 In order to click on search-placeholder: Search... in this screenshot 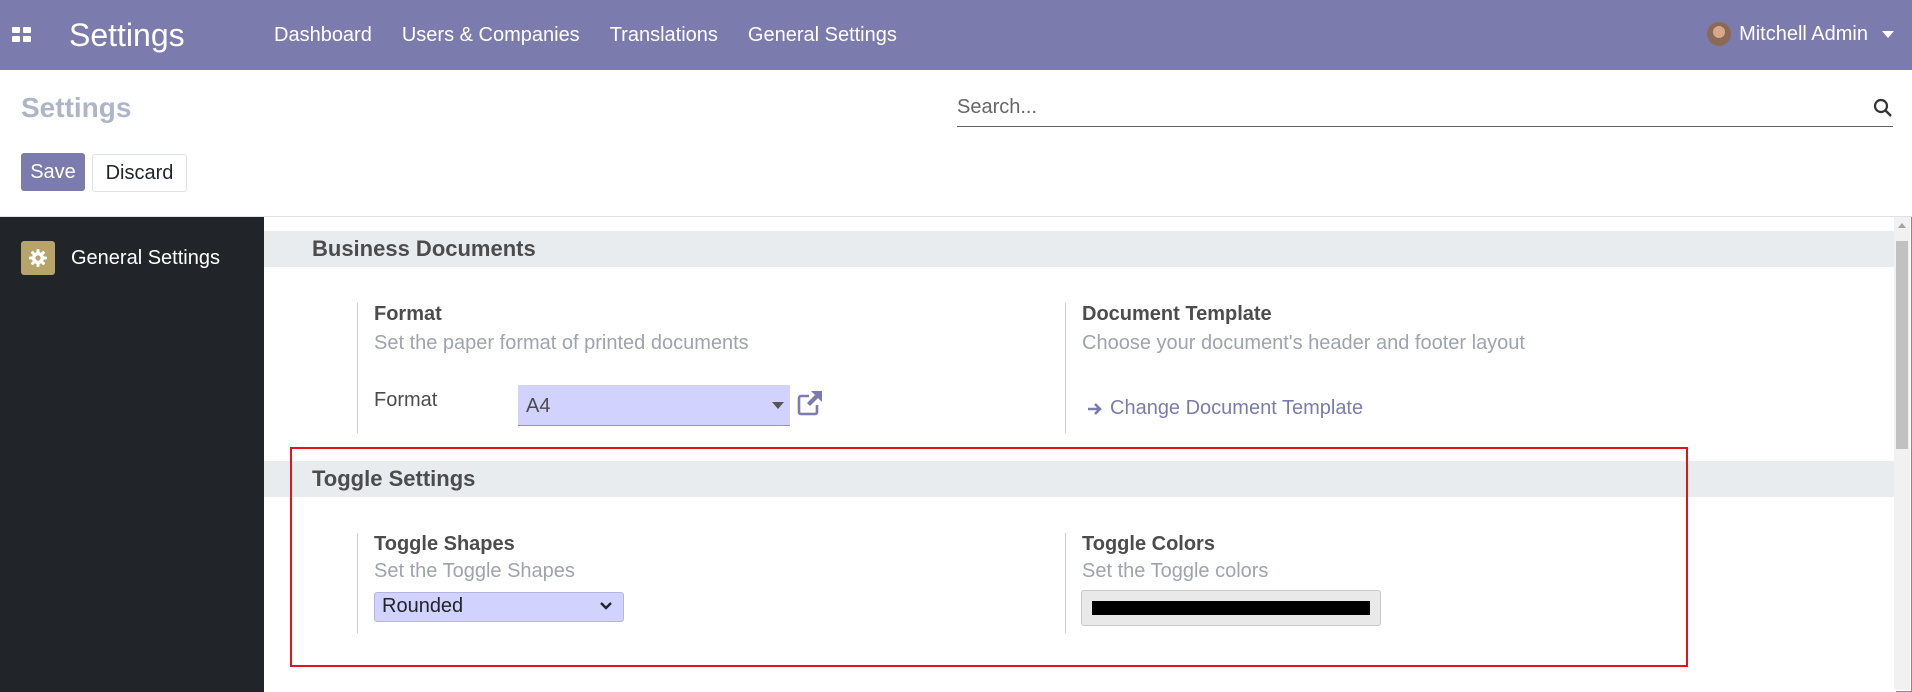, I will do `click(997, 107)`.